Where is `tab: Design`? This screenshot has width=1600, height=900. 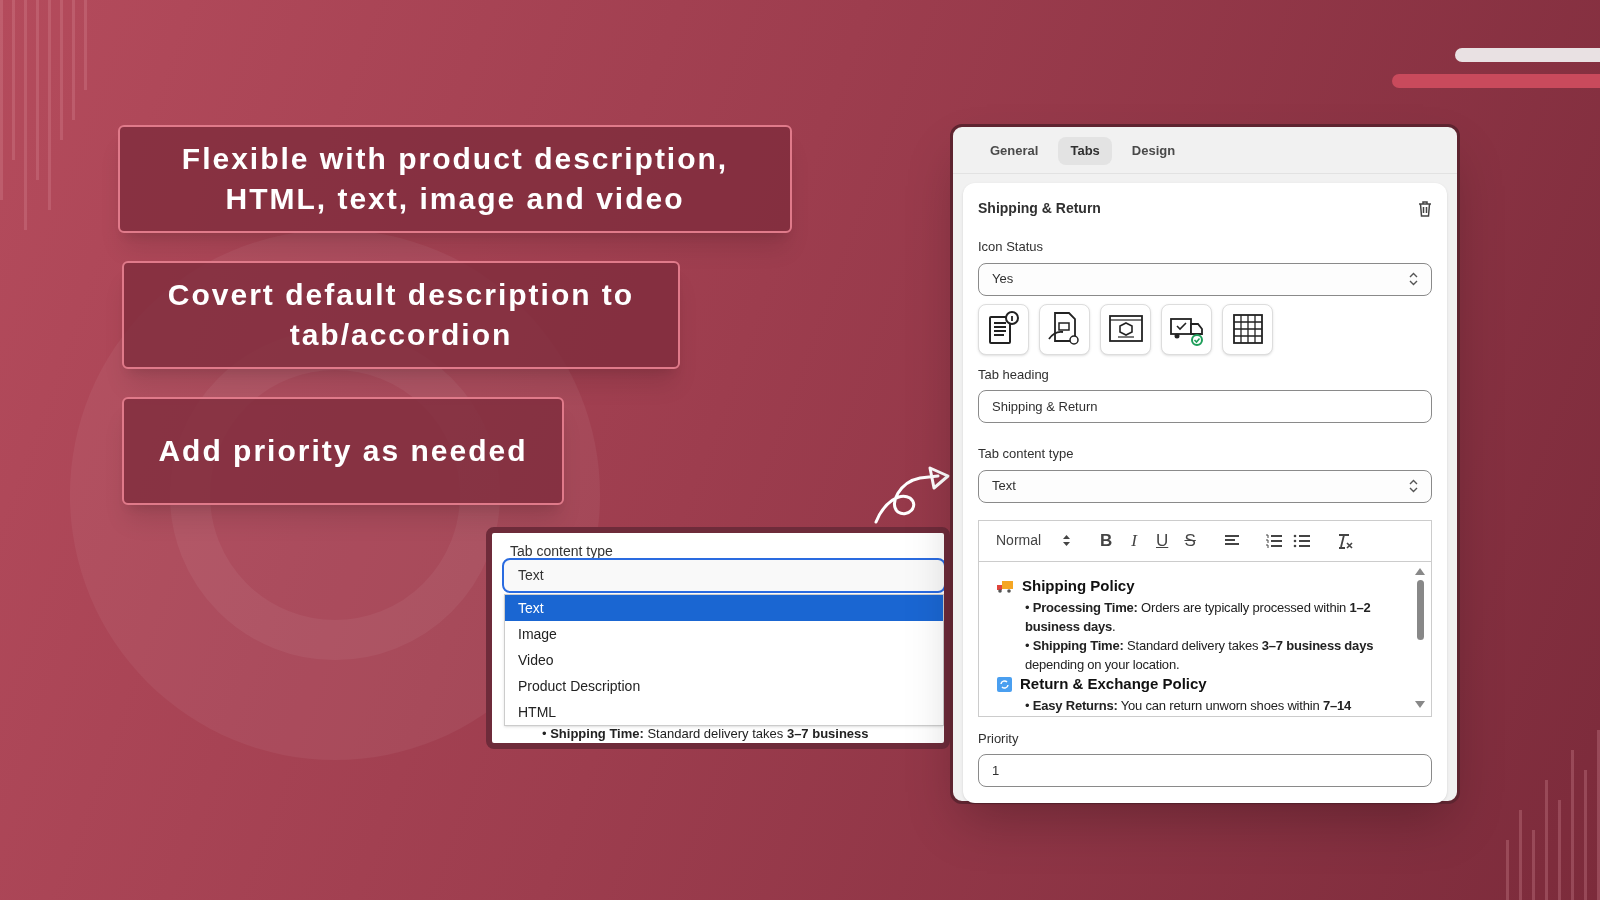
tab: Design is located at coordinates (1153, 151).